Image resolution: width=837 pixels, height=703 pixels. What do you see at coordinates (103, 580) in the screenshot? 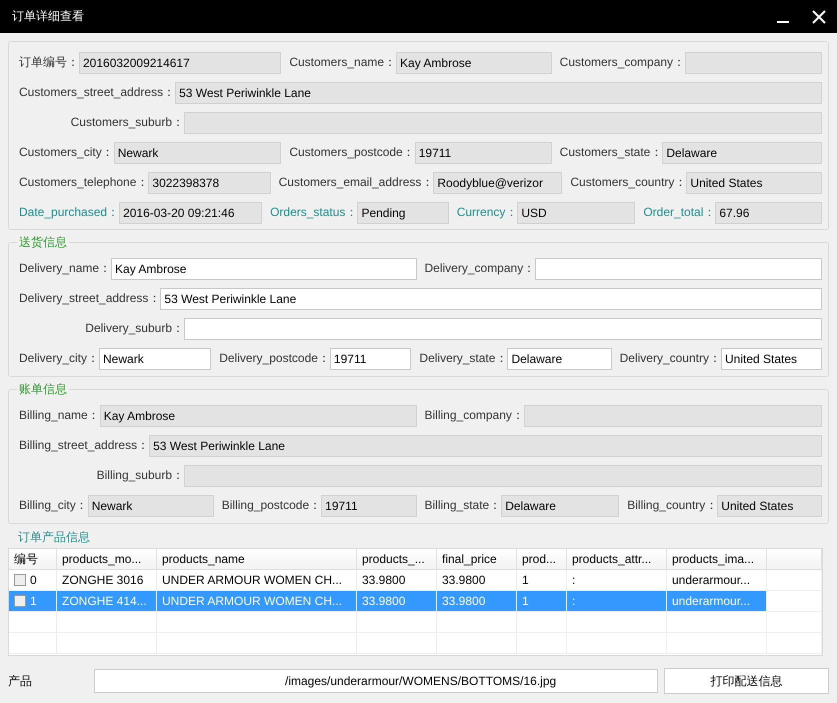
I see `table-cell: ZONGHE 3016` at bounding box center [103, 580].